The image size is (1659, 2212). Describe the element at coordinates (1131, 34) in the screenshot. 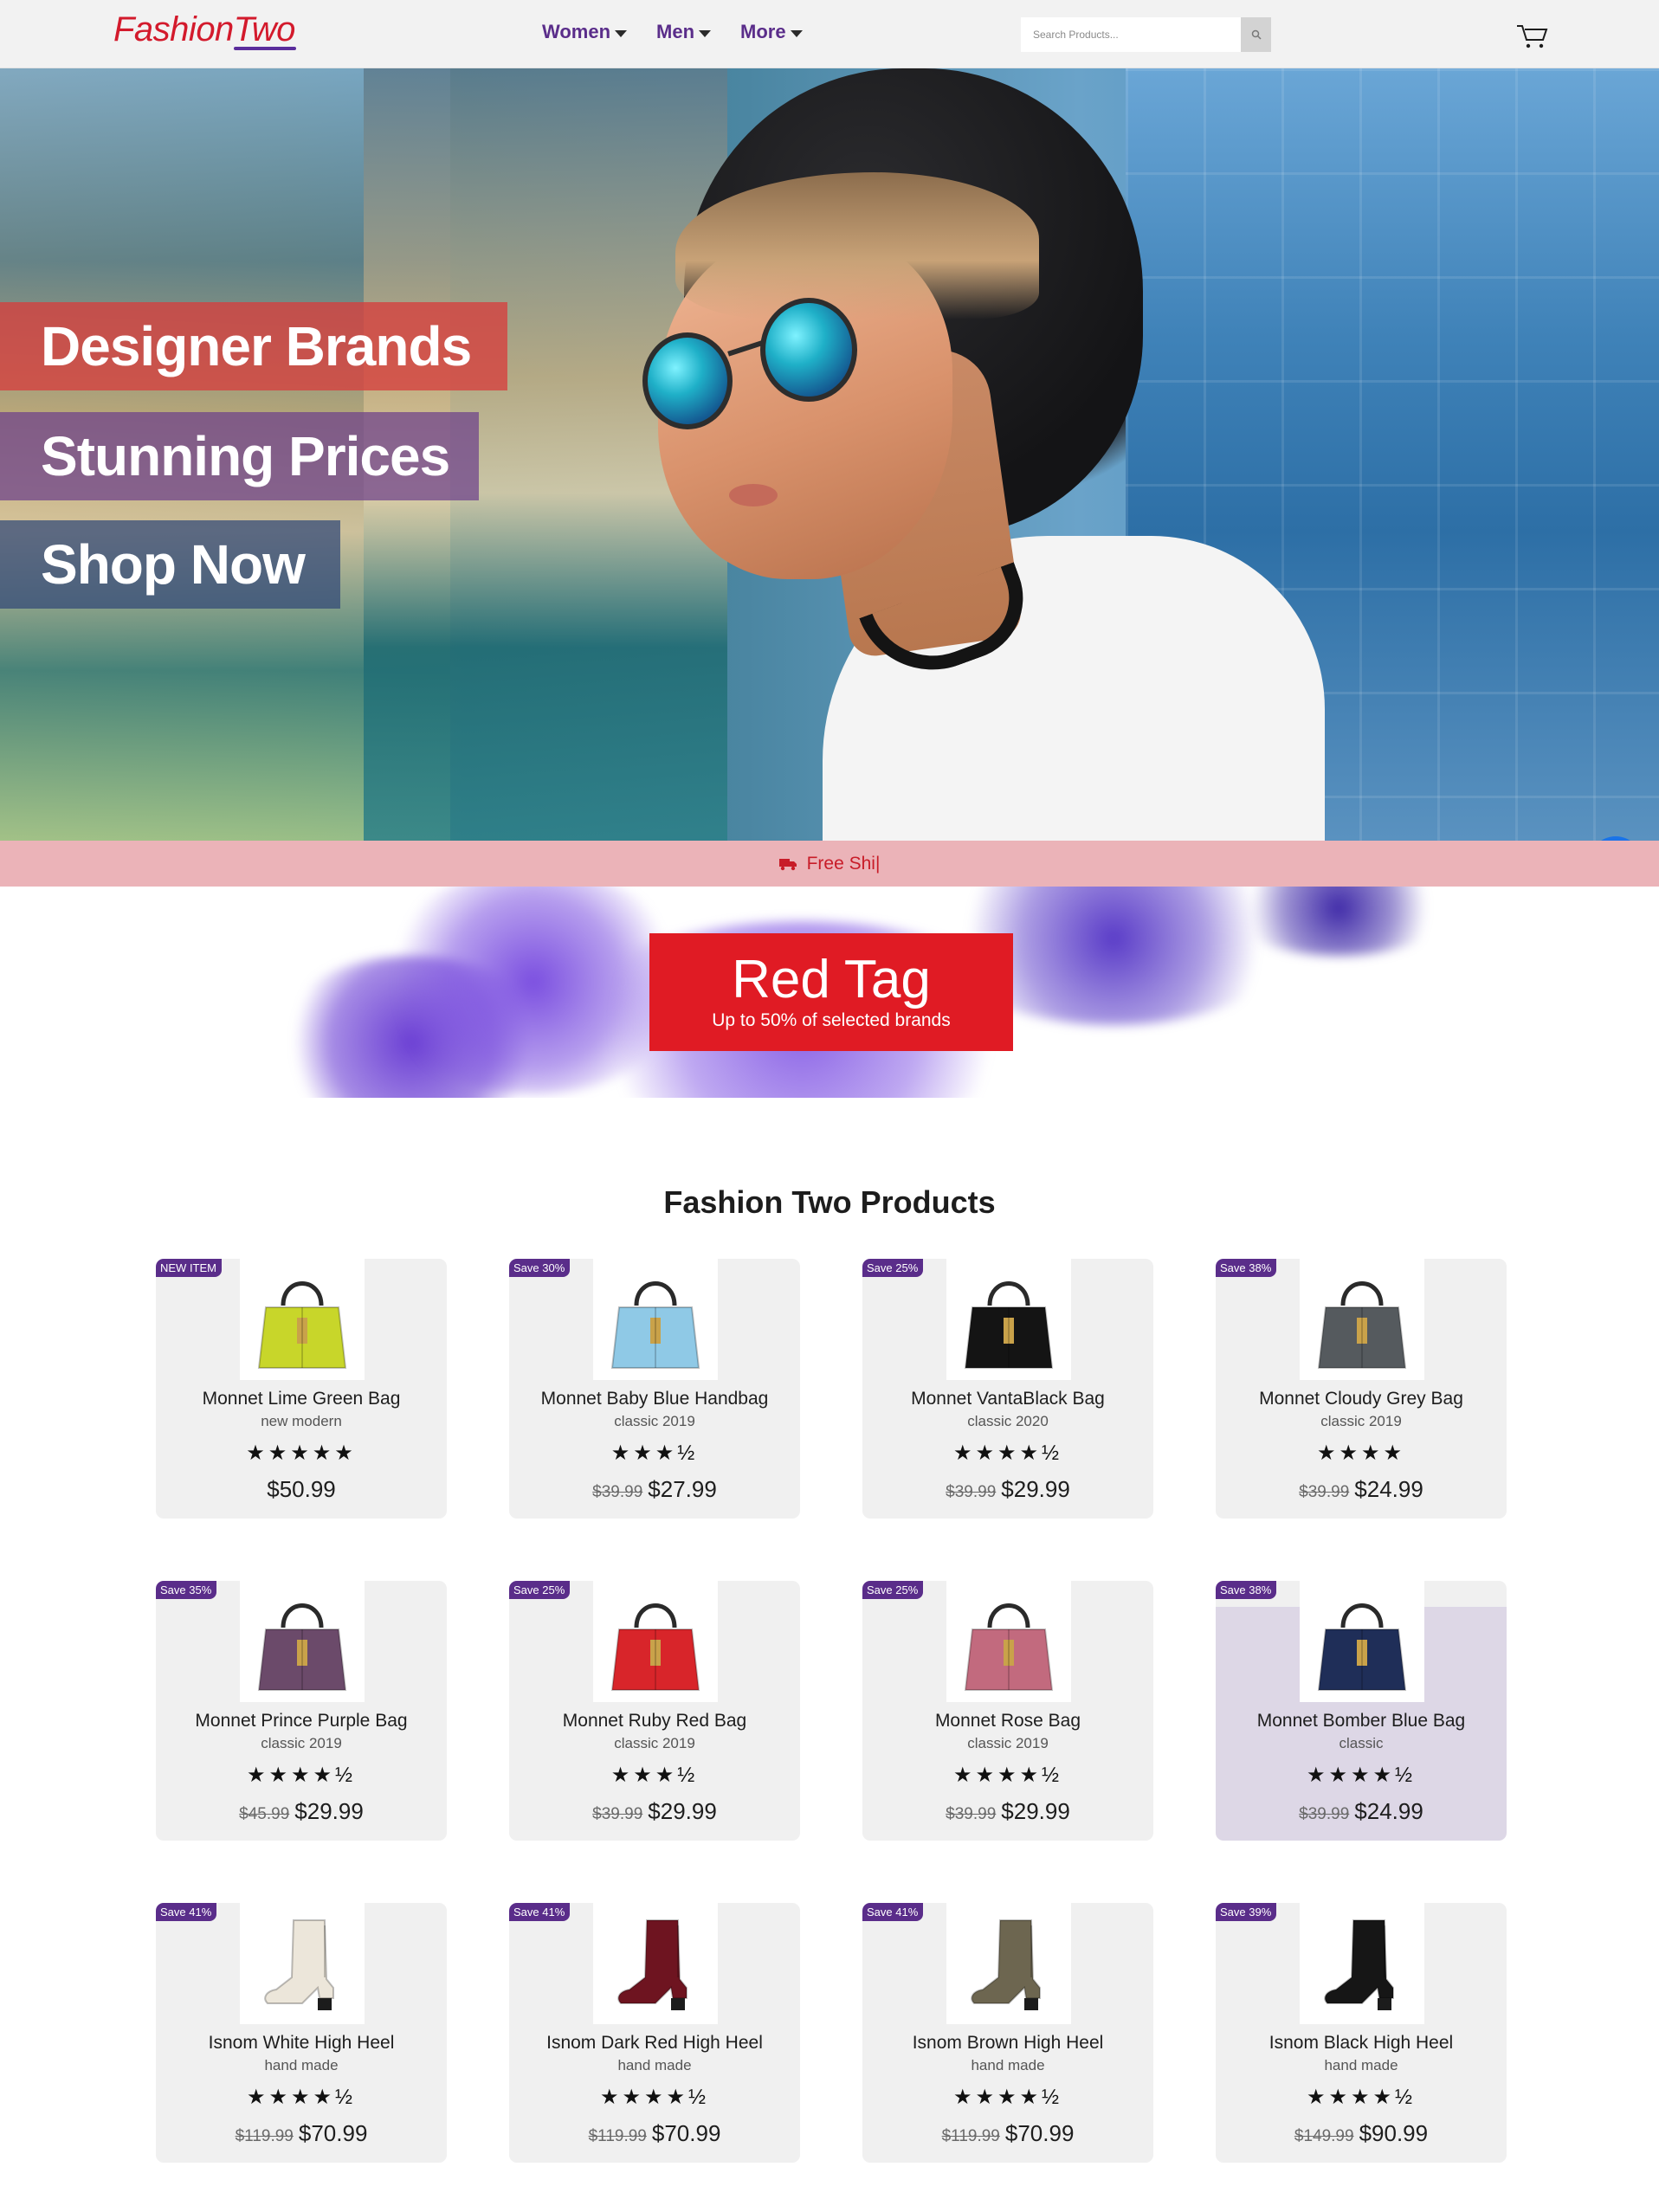

I see `search-input` at that location.